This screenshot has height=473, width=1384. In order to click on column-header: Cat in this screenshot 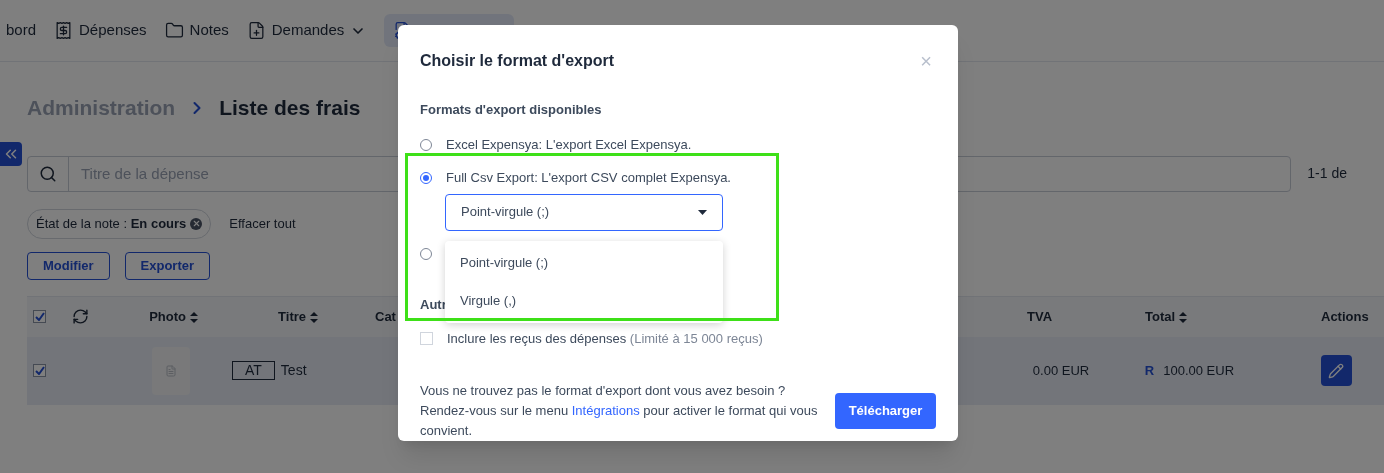, I will do `click(386, 316)`.